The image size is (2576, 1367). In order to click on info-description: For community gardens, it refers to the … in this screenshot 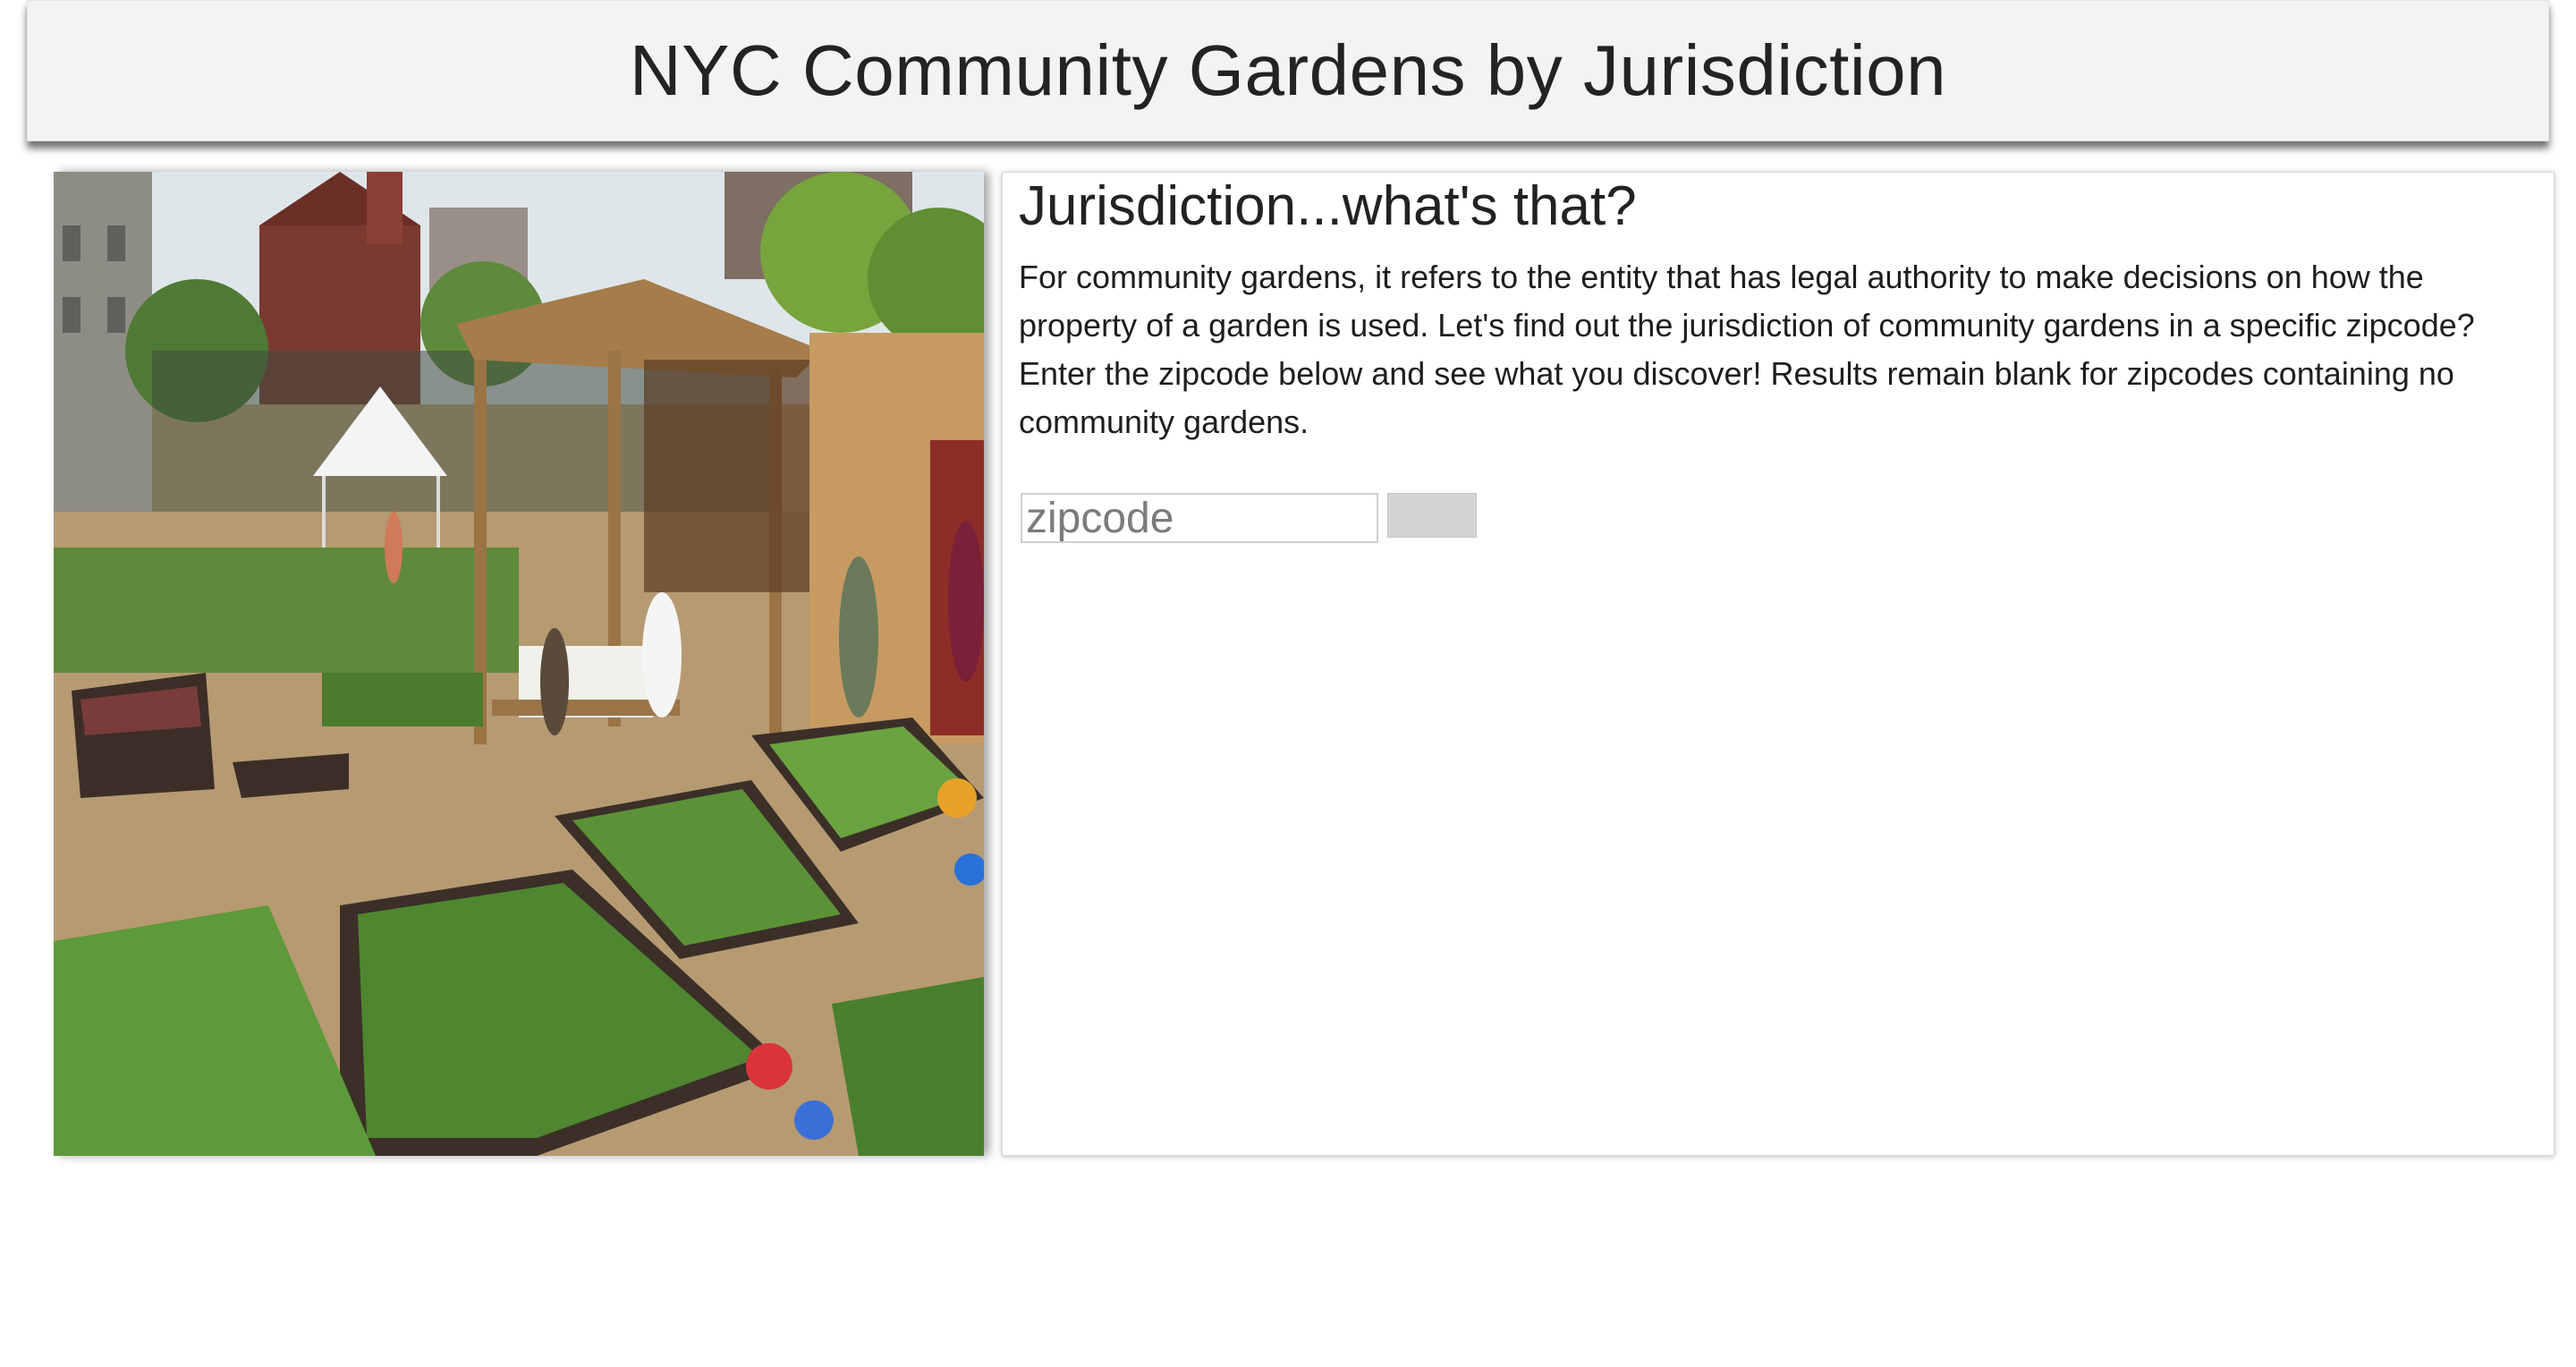, I will do `click(1747, 349)`.